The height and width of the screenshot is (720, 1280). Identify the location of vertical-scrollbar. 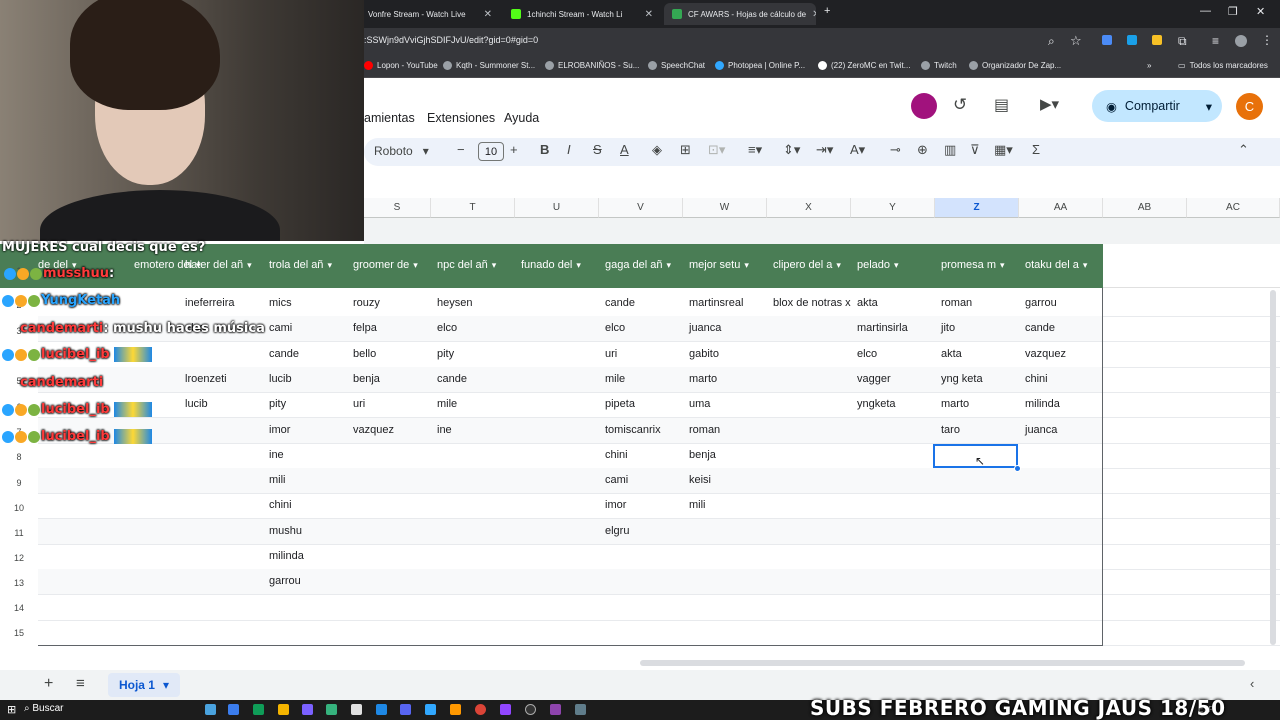
(1273, 467).